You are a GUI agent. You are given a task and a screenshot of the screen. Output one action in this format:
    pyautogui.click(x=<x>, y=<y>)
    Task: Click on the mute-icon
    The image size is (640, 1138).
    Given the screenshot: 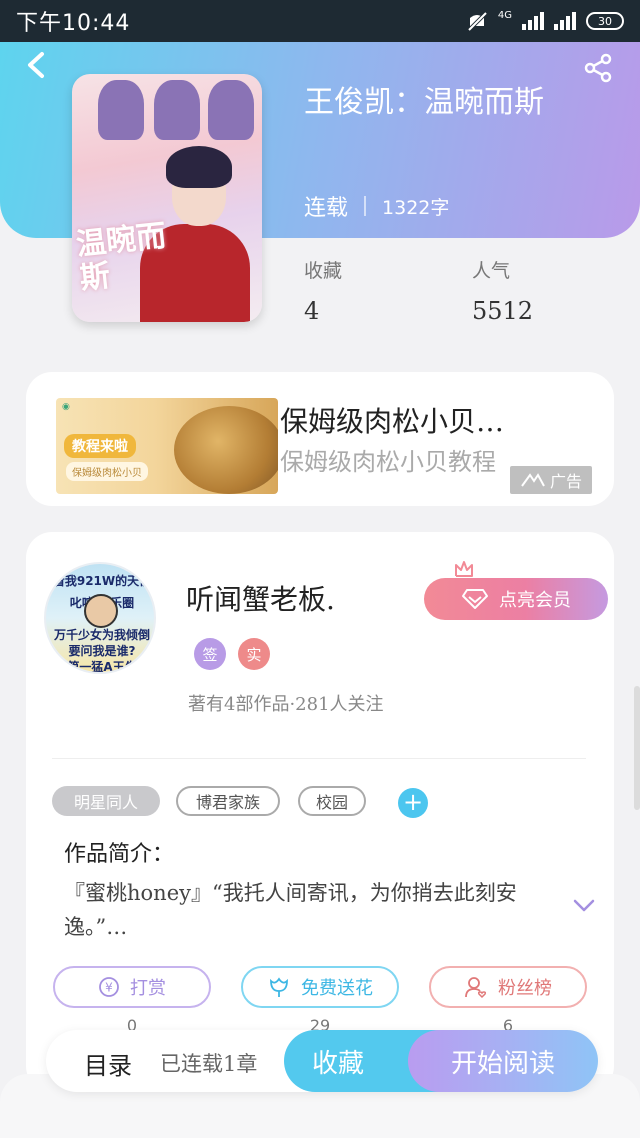 What is the action you would take?
    pyautogui.click(x=477, y=21)
    